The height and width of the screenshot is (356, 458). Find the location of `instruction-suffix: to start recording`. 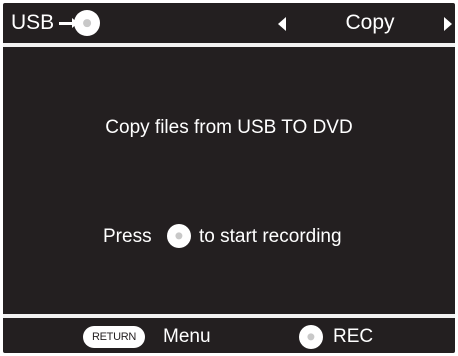

instruction-suffix: to start recording is located at coordinates (270, 236).